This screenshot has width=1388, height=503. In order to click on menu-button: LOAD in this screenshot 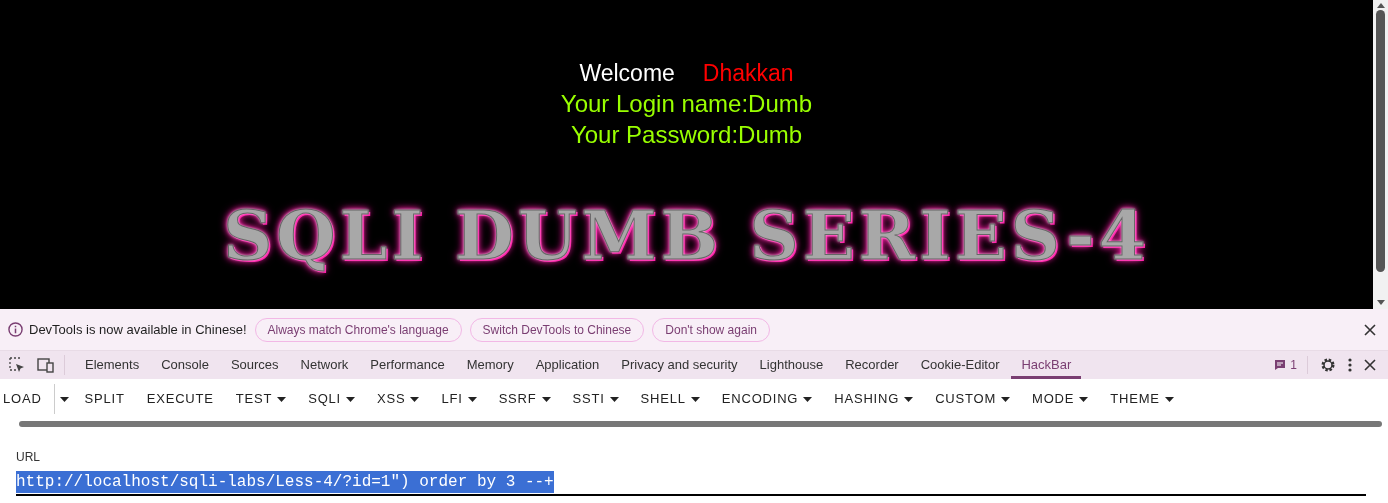, I will do `click(29, 399)`.